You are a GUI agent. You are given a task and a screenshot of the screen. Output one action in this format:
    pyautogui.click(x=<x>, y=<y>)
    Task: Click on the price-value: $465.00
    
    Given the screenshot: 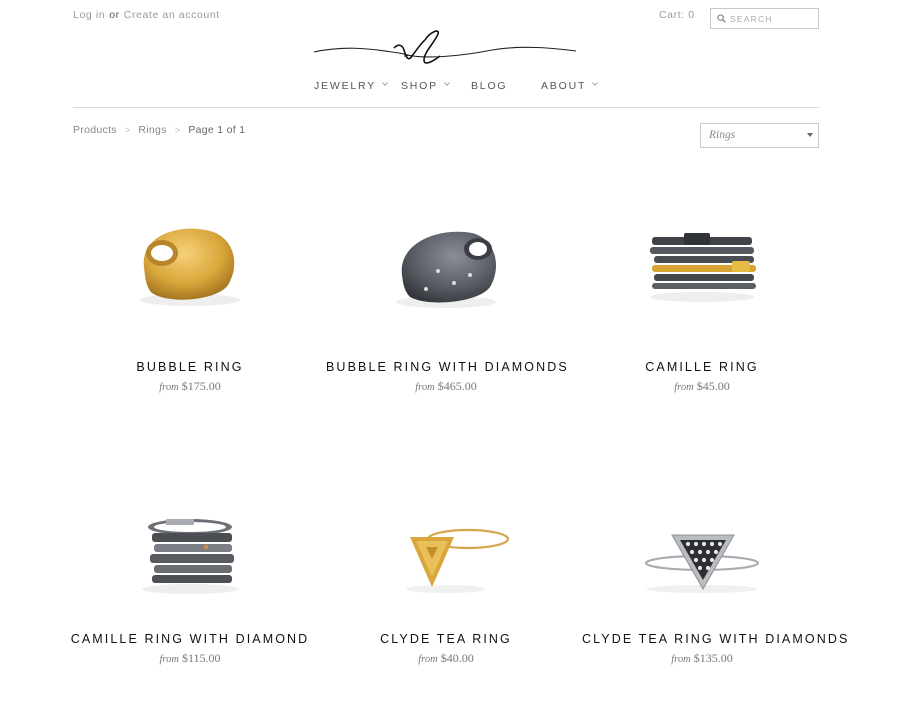 What is the action you would take?
    pyautogui.click(x=457, y=386)
    